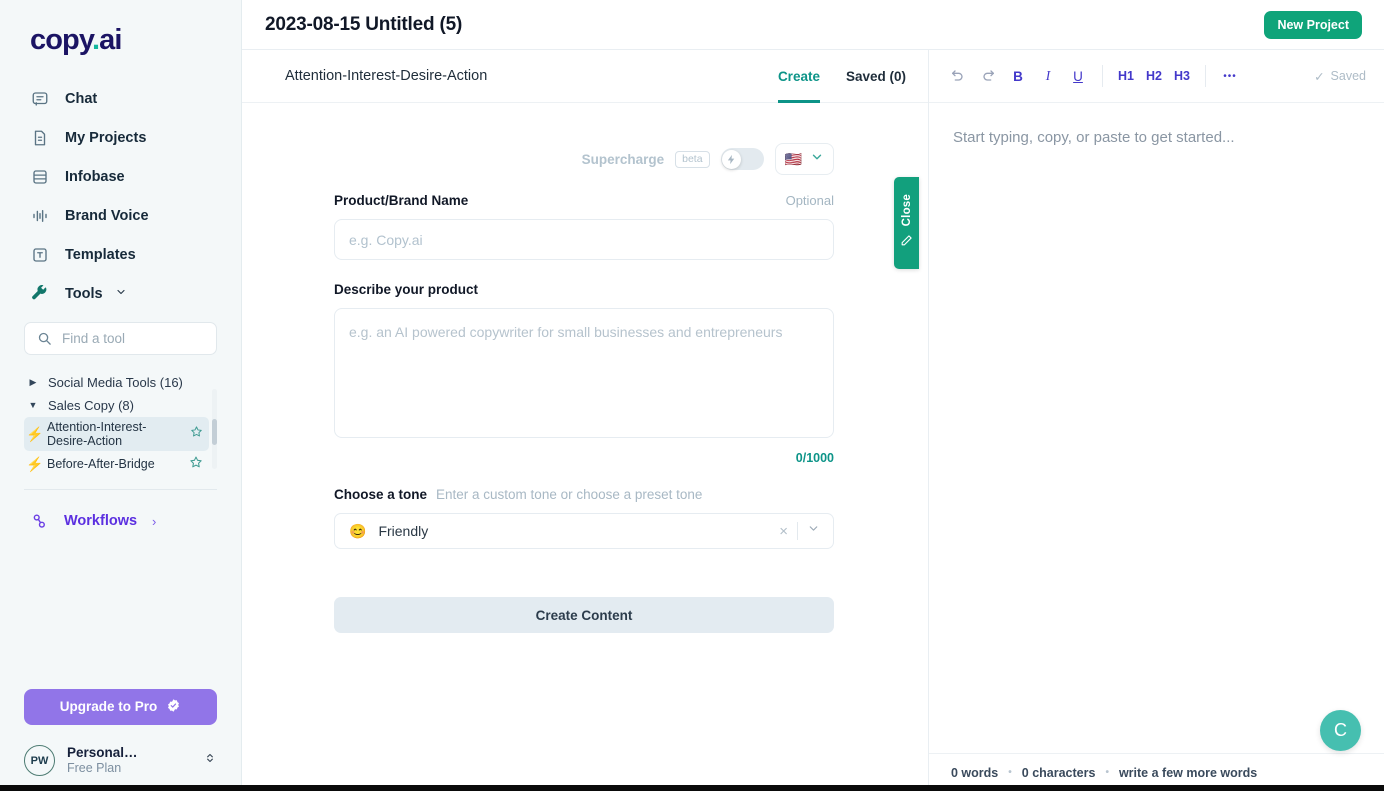 This screenshot has height=791, width=1384. What do you see at coordinates (783, 531) in the screenshot?
I see `clear-icon: ×` at bounding box center [783, 531].